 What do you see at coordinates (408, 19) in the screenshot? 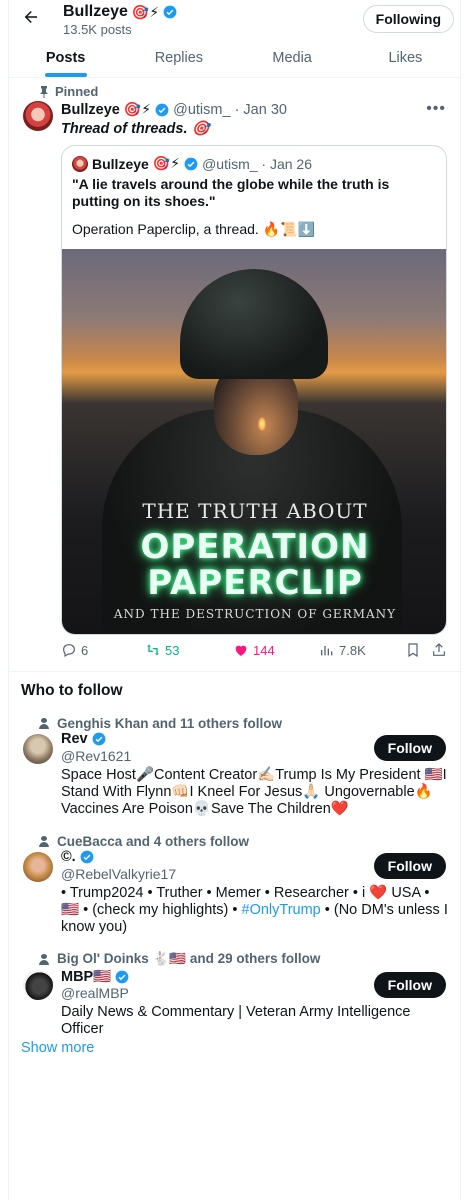
I see `following-button: Following` at bounding box center [408, 19].